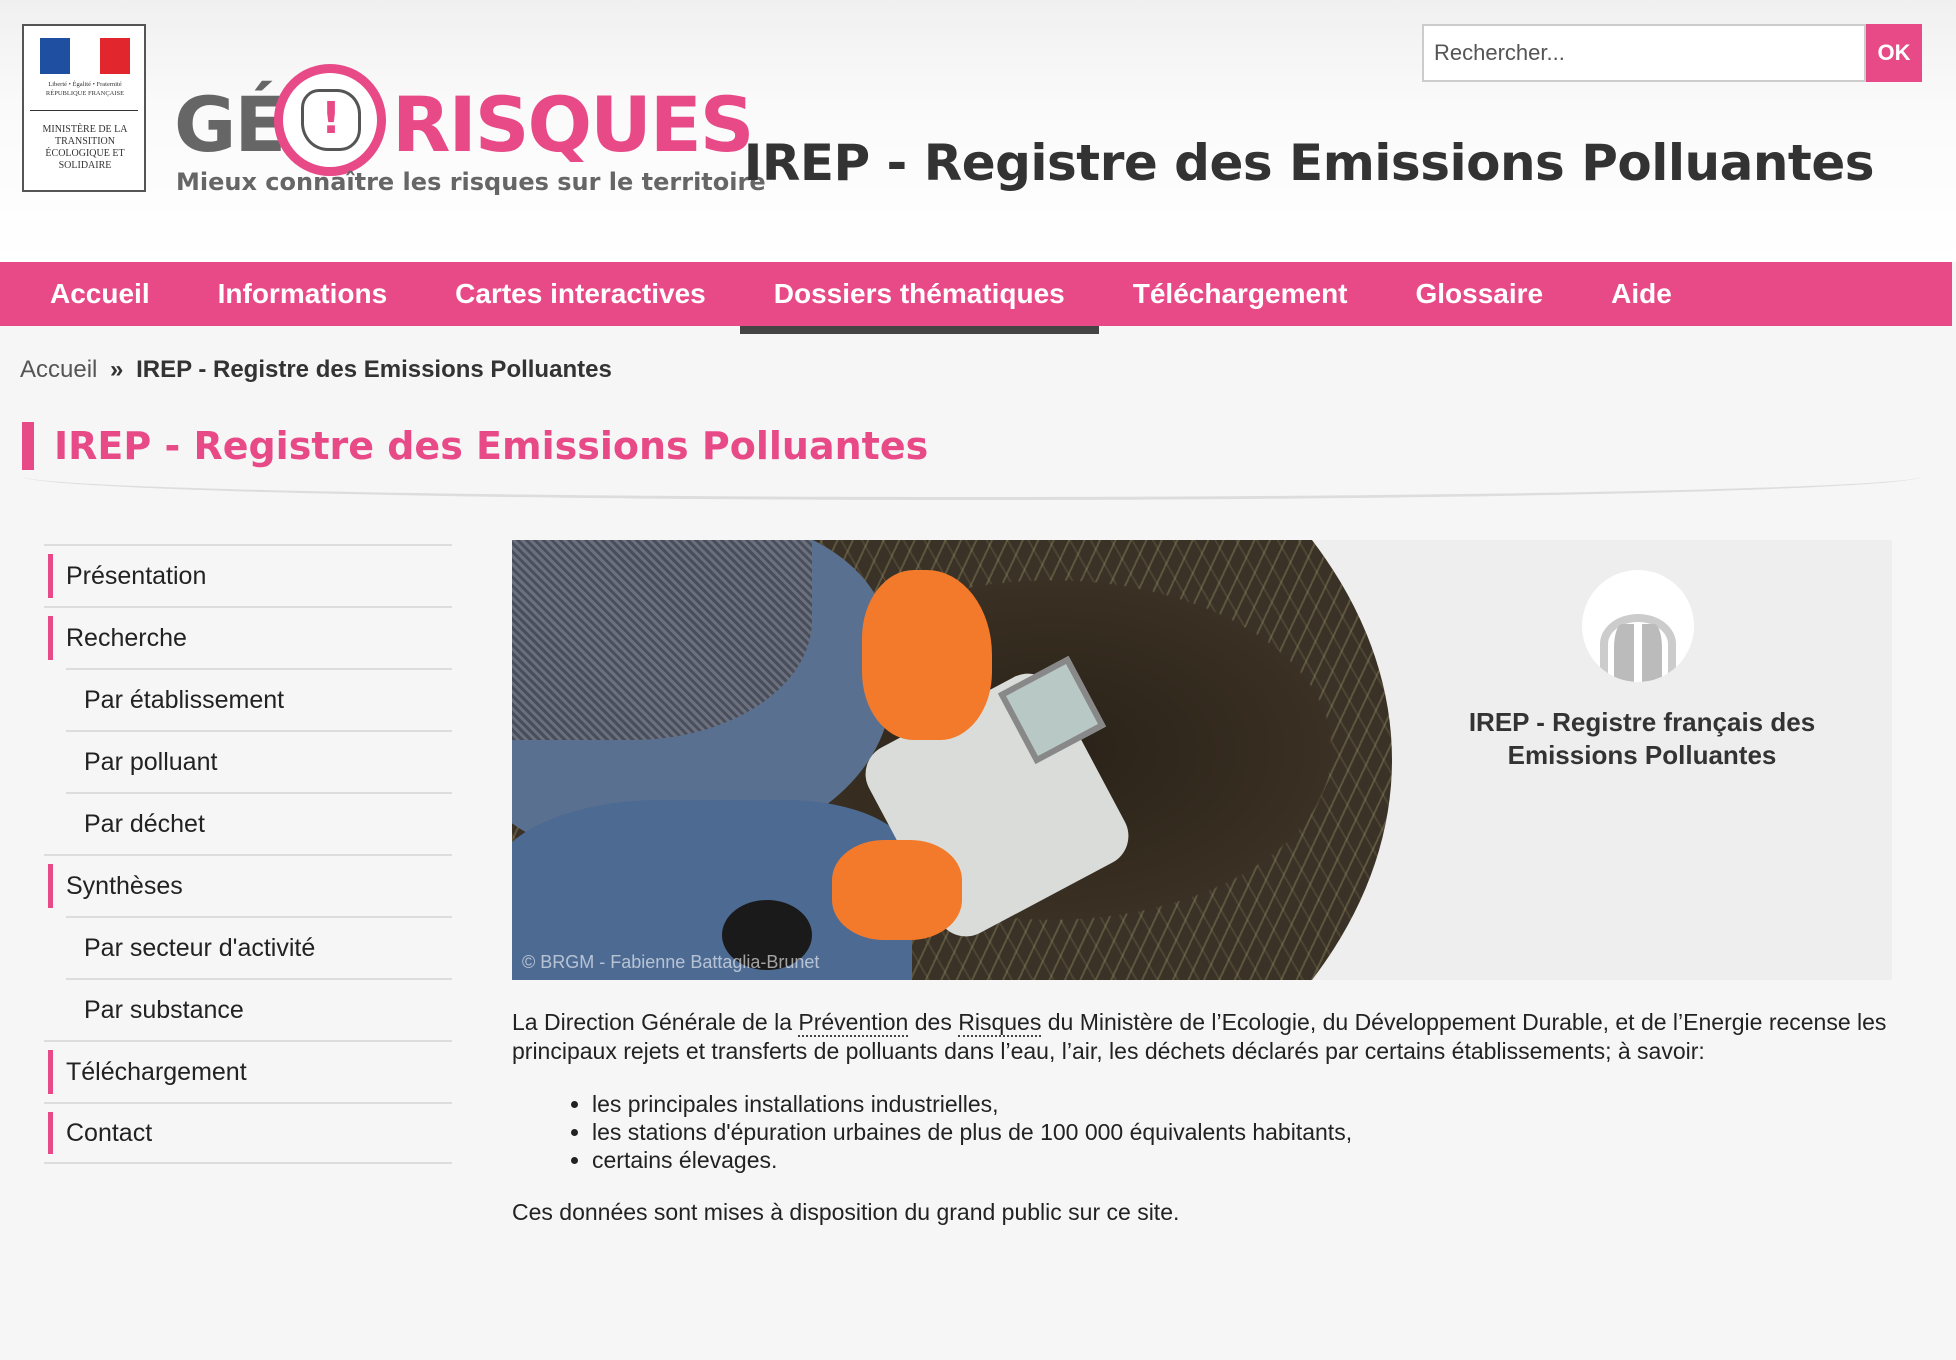 The image size is (1956, 1360). What do you see at coordinates (259, 823) in the screenshot?
I see `sidebar-item-par-dechet: Par déchet` at bounding box center [259, 823].